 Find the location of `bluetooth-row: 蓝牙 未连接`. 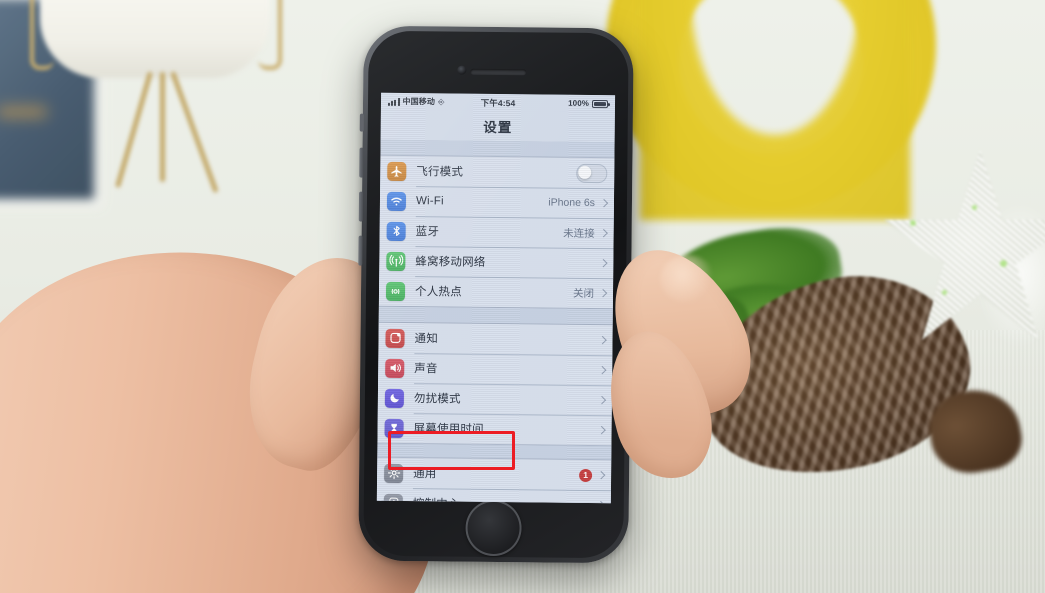

bluetooth-row: 蓝牙 未连接 is located at coordinates (497, 232).